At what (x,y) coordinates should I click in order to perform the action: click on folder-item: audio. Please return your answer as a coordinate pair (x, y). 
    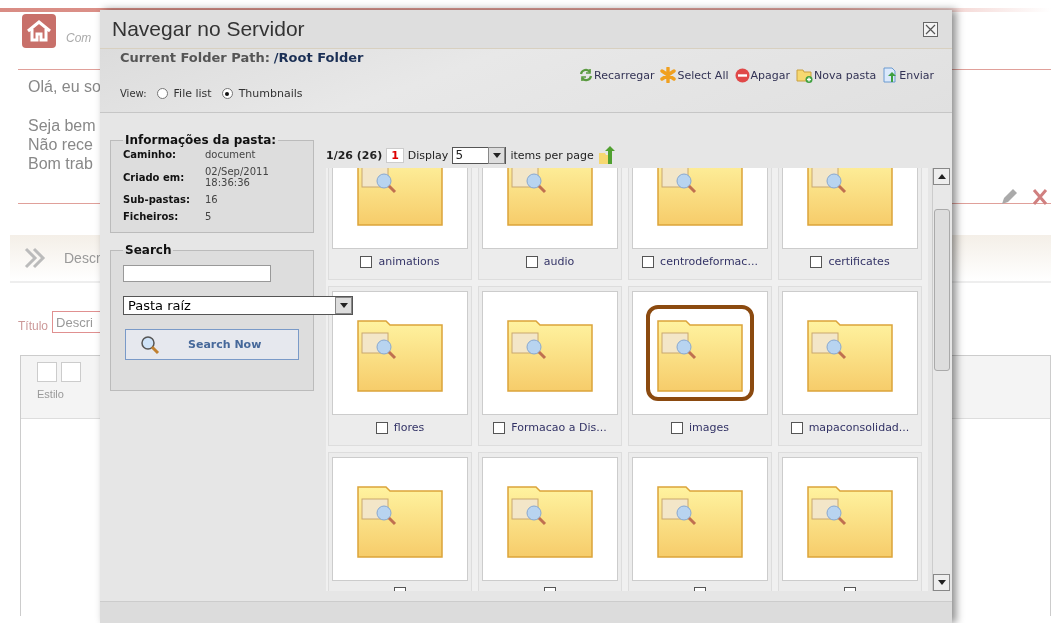
    Looking at the image, I should click on (550, 224).